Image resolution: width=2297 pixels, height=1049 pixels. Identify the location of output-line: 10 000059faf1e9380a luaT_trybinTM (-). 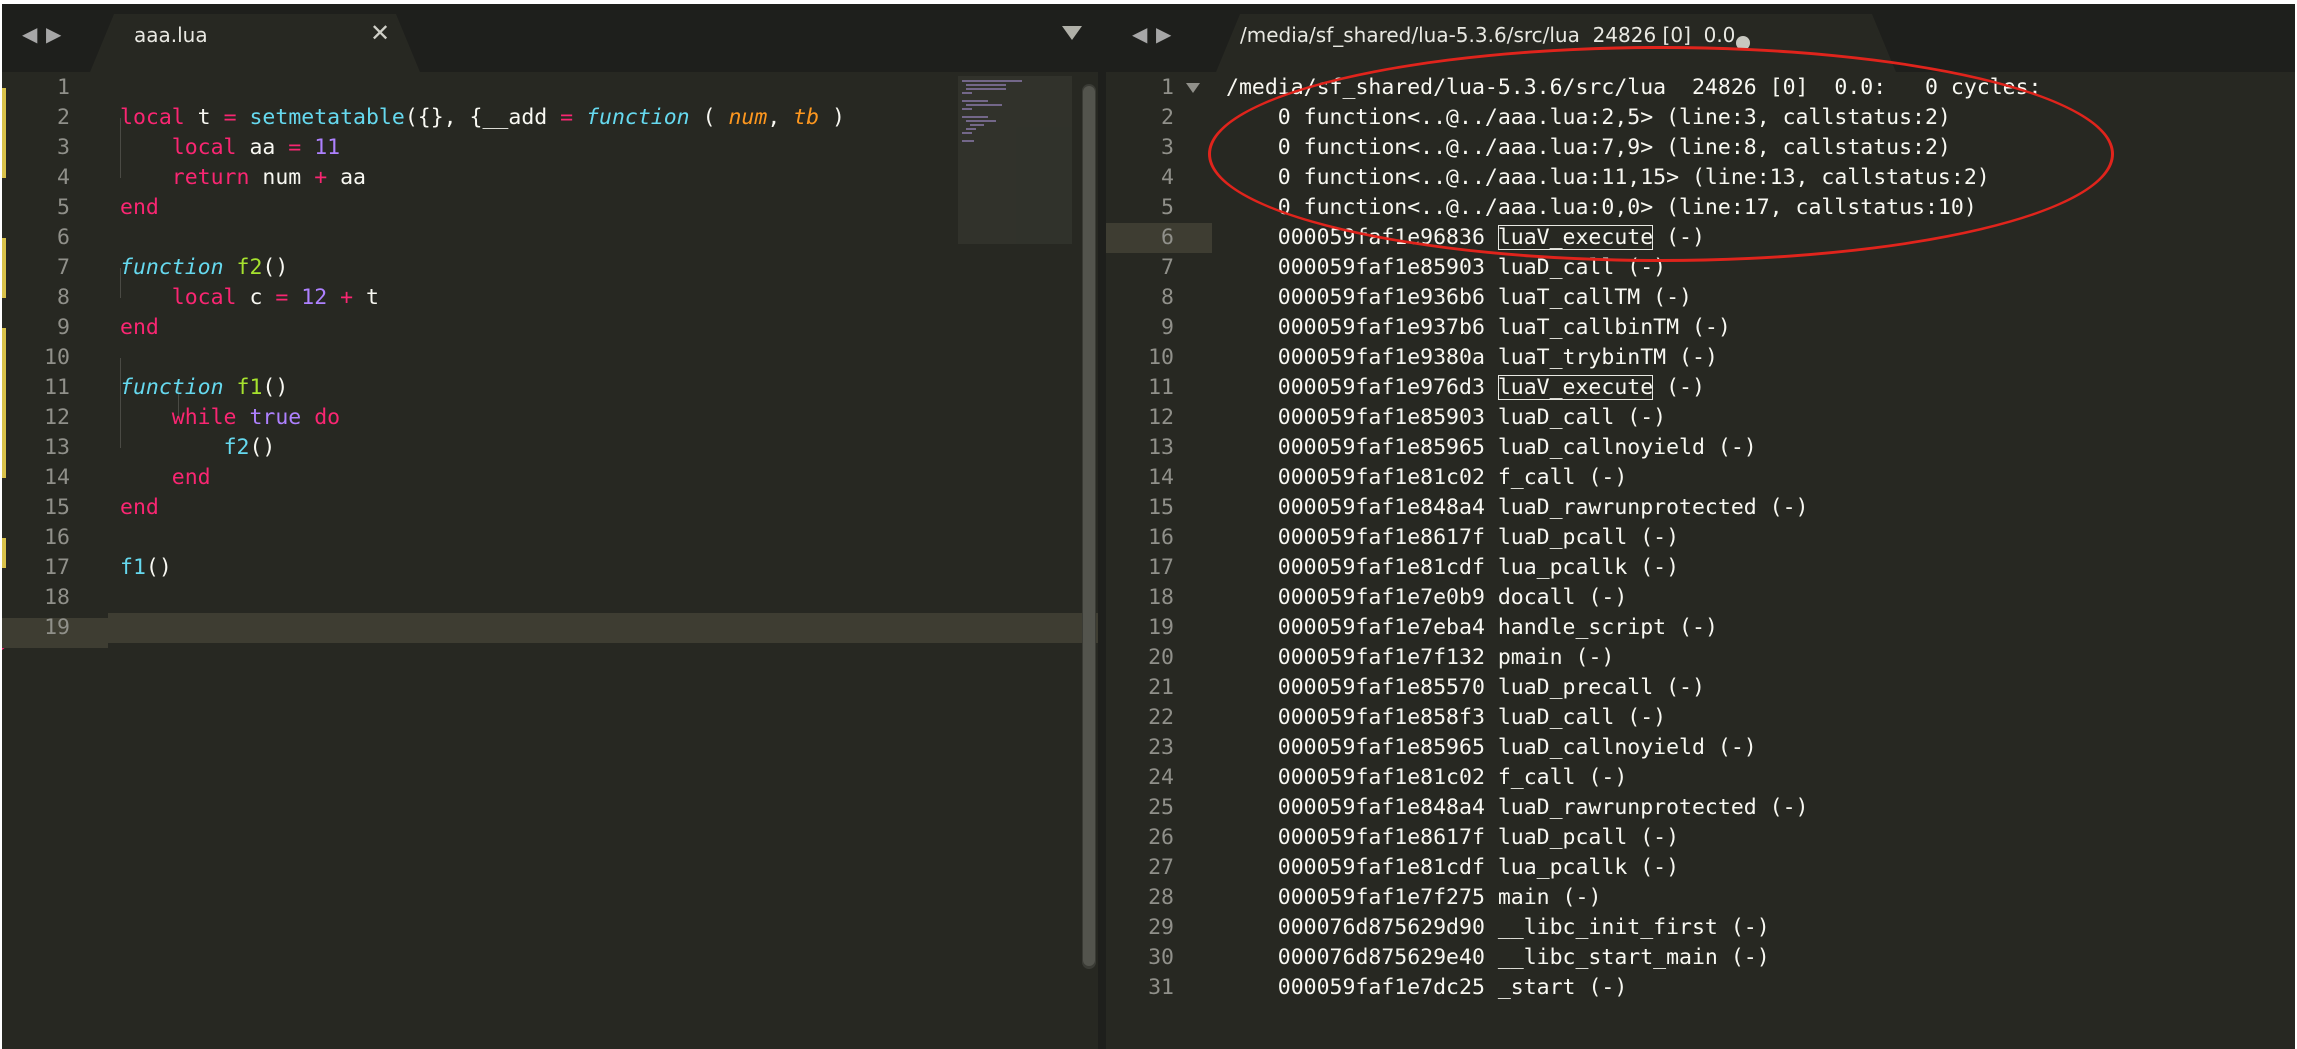
(1700, 358).